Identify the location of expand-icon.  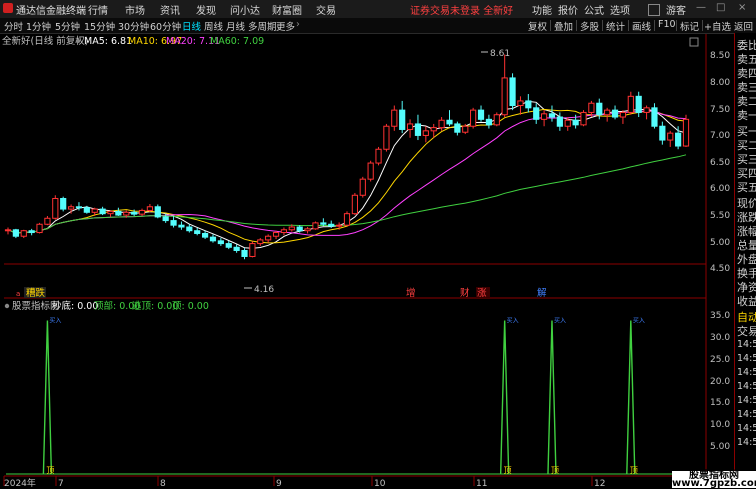
(694, 42).